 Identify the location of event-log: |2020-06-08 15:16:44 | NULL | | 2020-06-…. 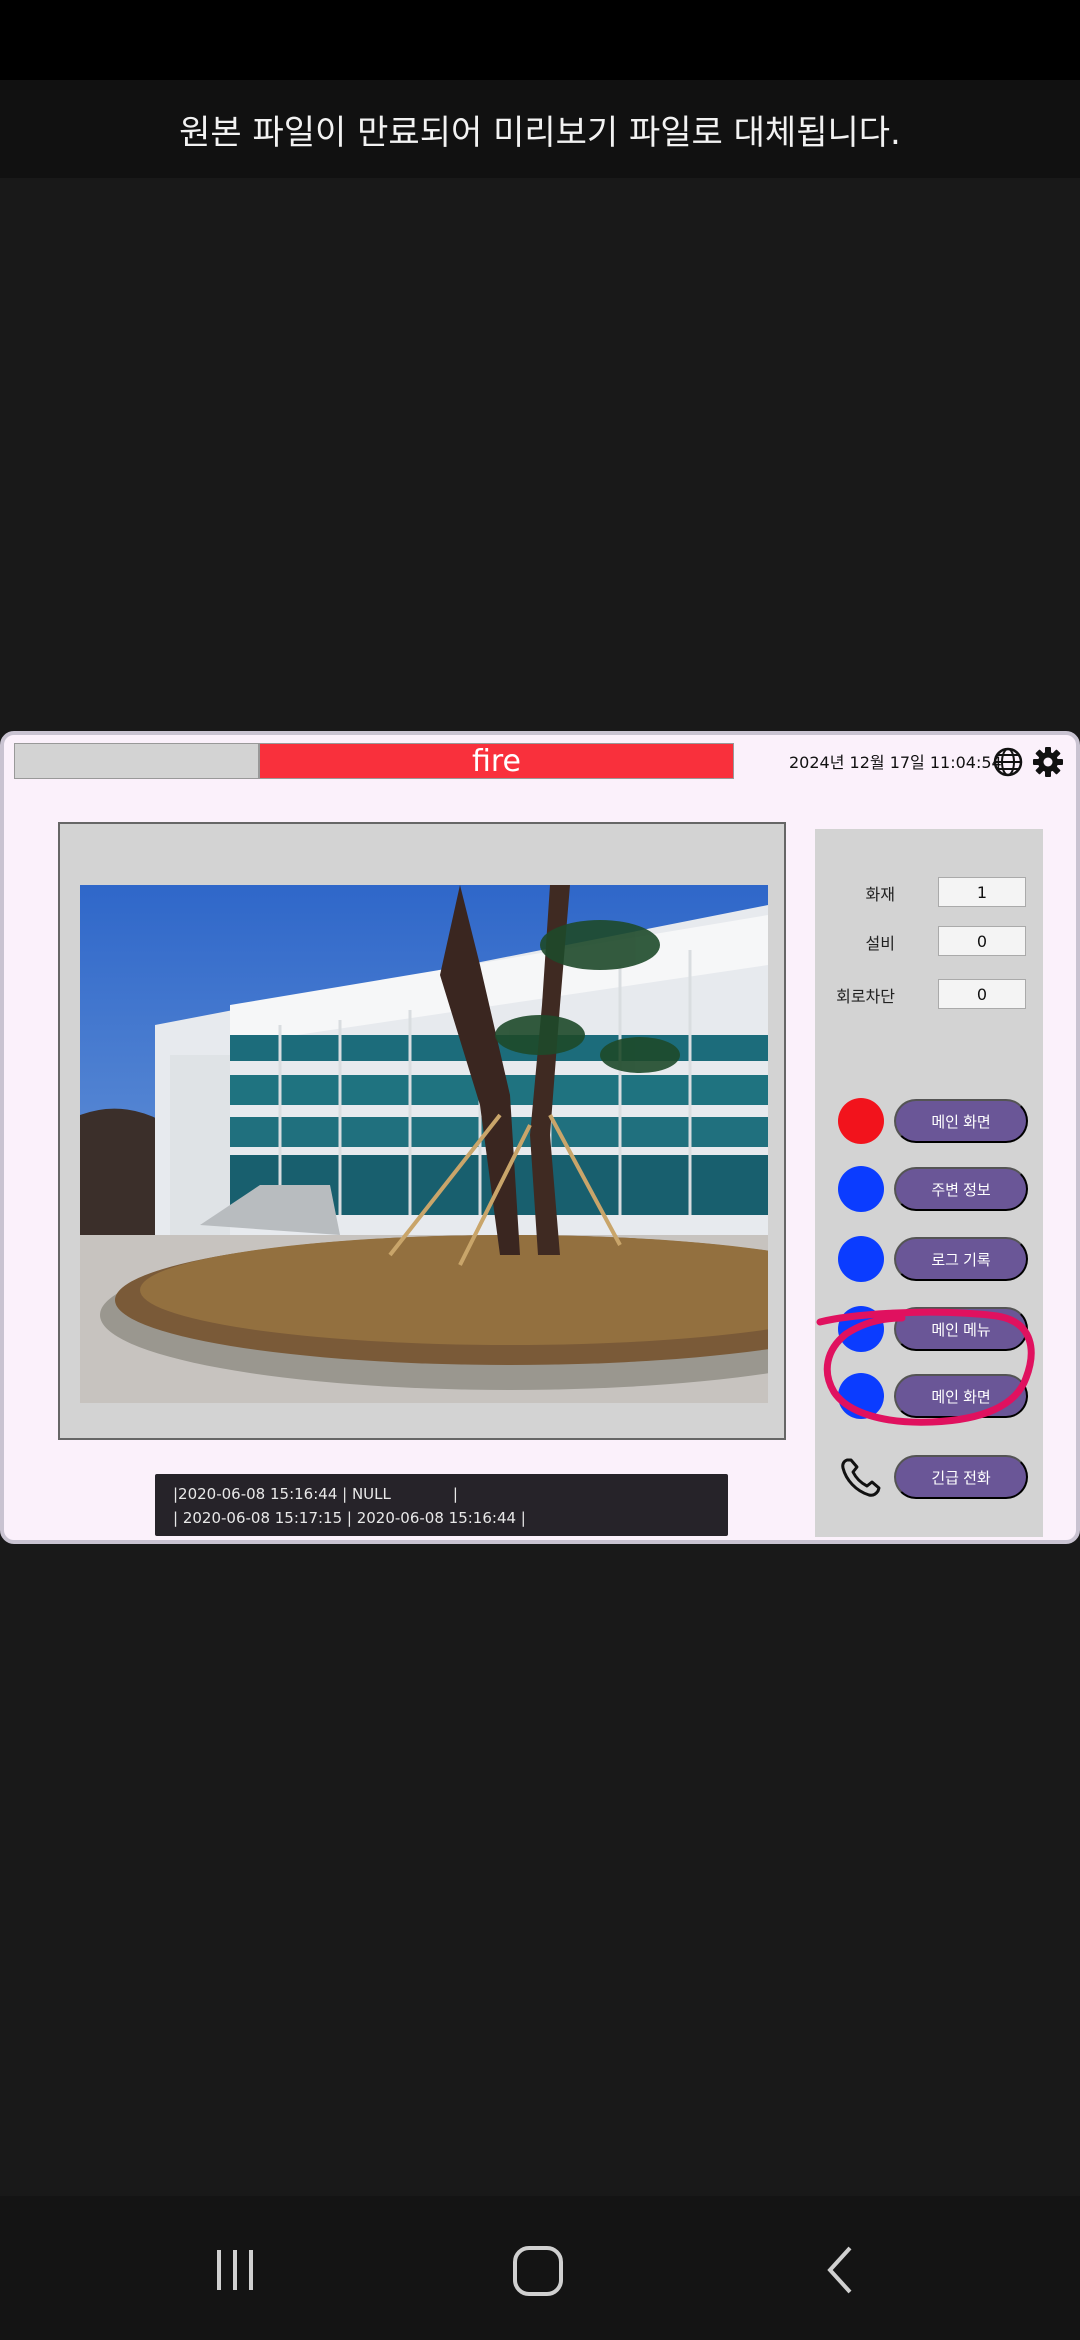
(441, 1505).